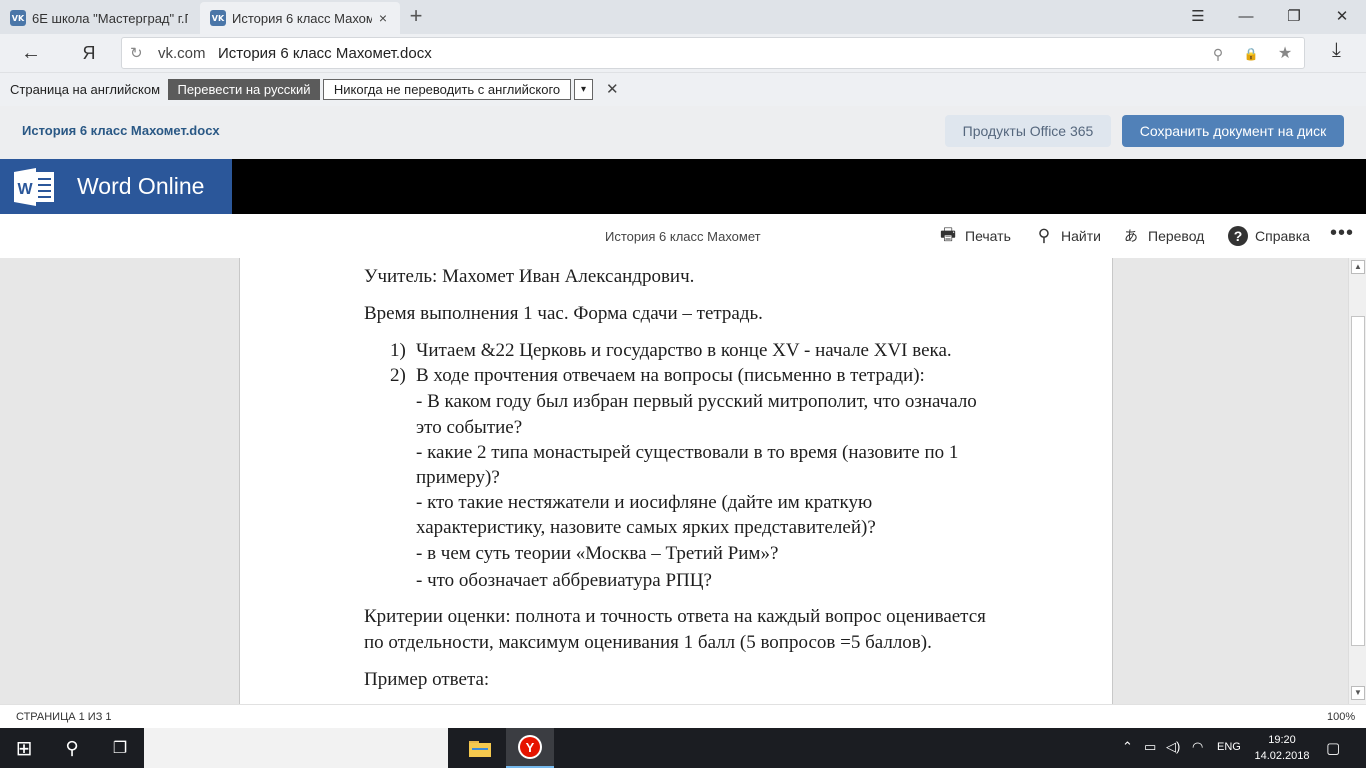 The height and width of the screenshot is (768, 1366). Describe the element at coordinates (1282, 236) in the screenshot. I see `help-label: Справка` at that location.